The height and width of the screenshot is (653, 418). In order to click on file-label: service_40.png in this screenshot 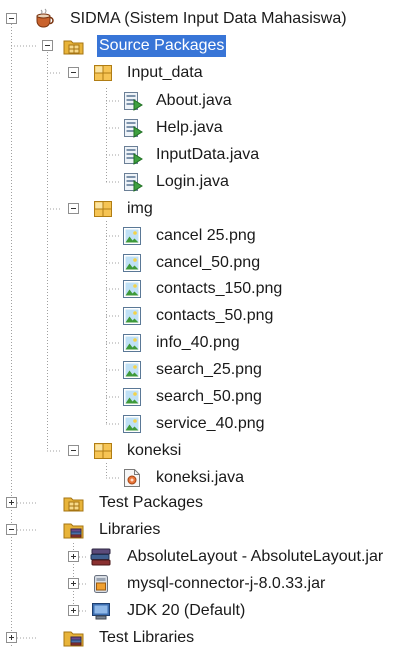, I will do `click(210, 424)`.